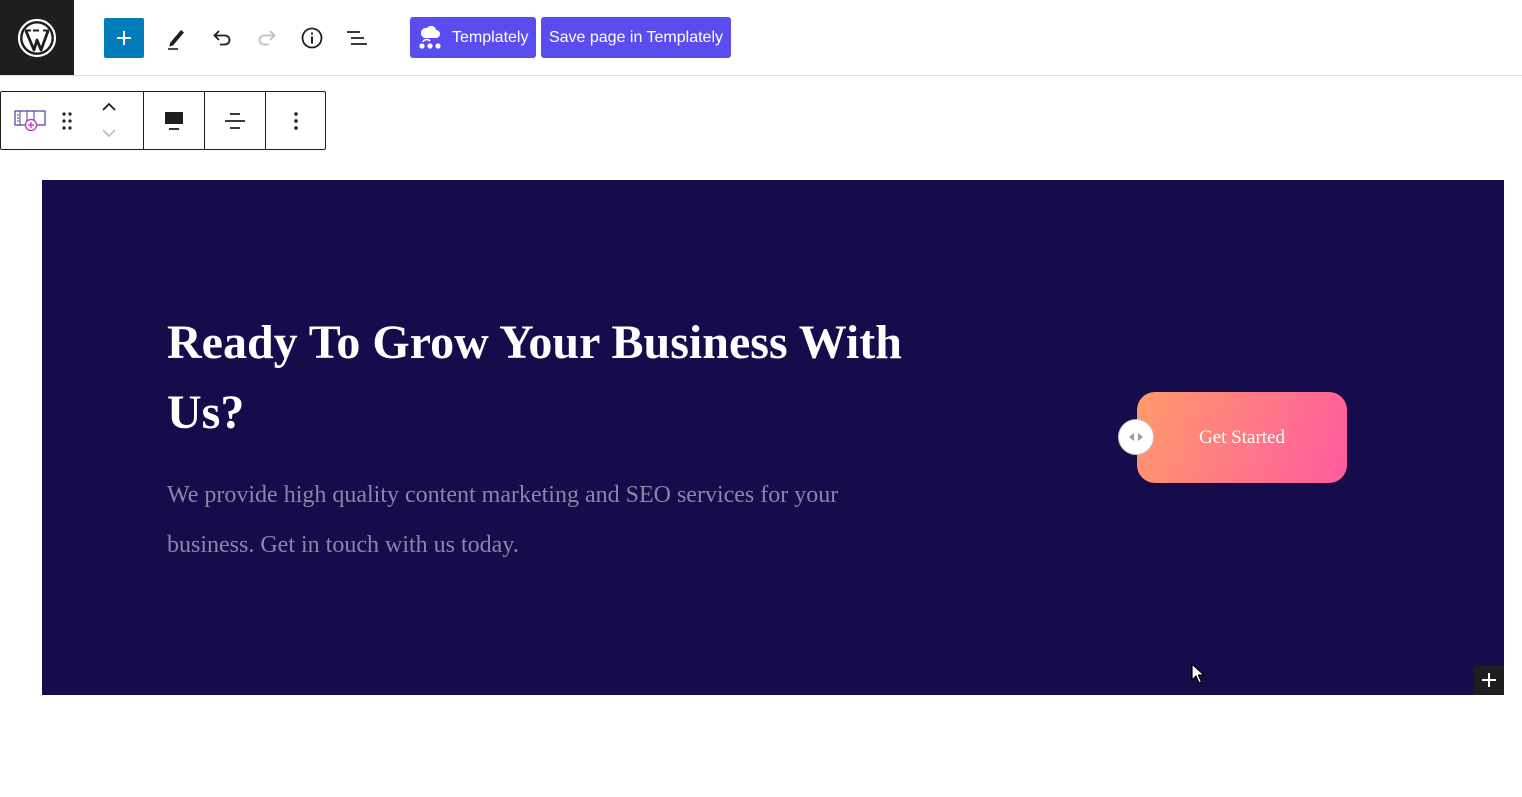  I want to click on column-resize-handle, so click(1136, 437).